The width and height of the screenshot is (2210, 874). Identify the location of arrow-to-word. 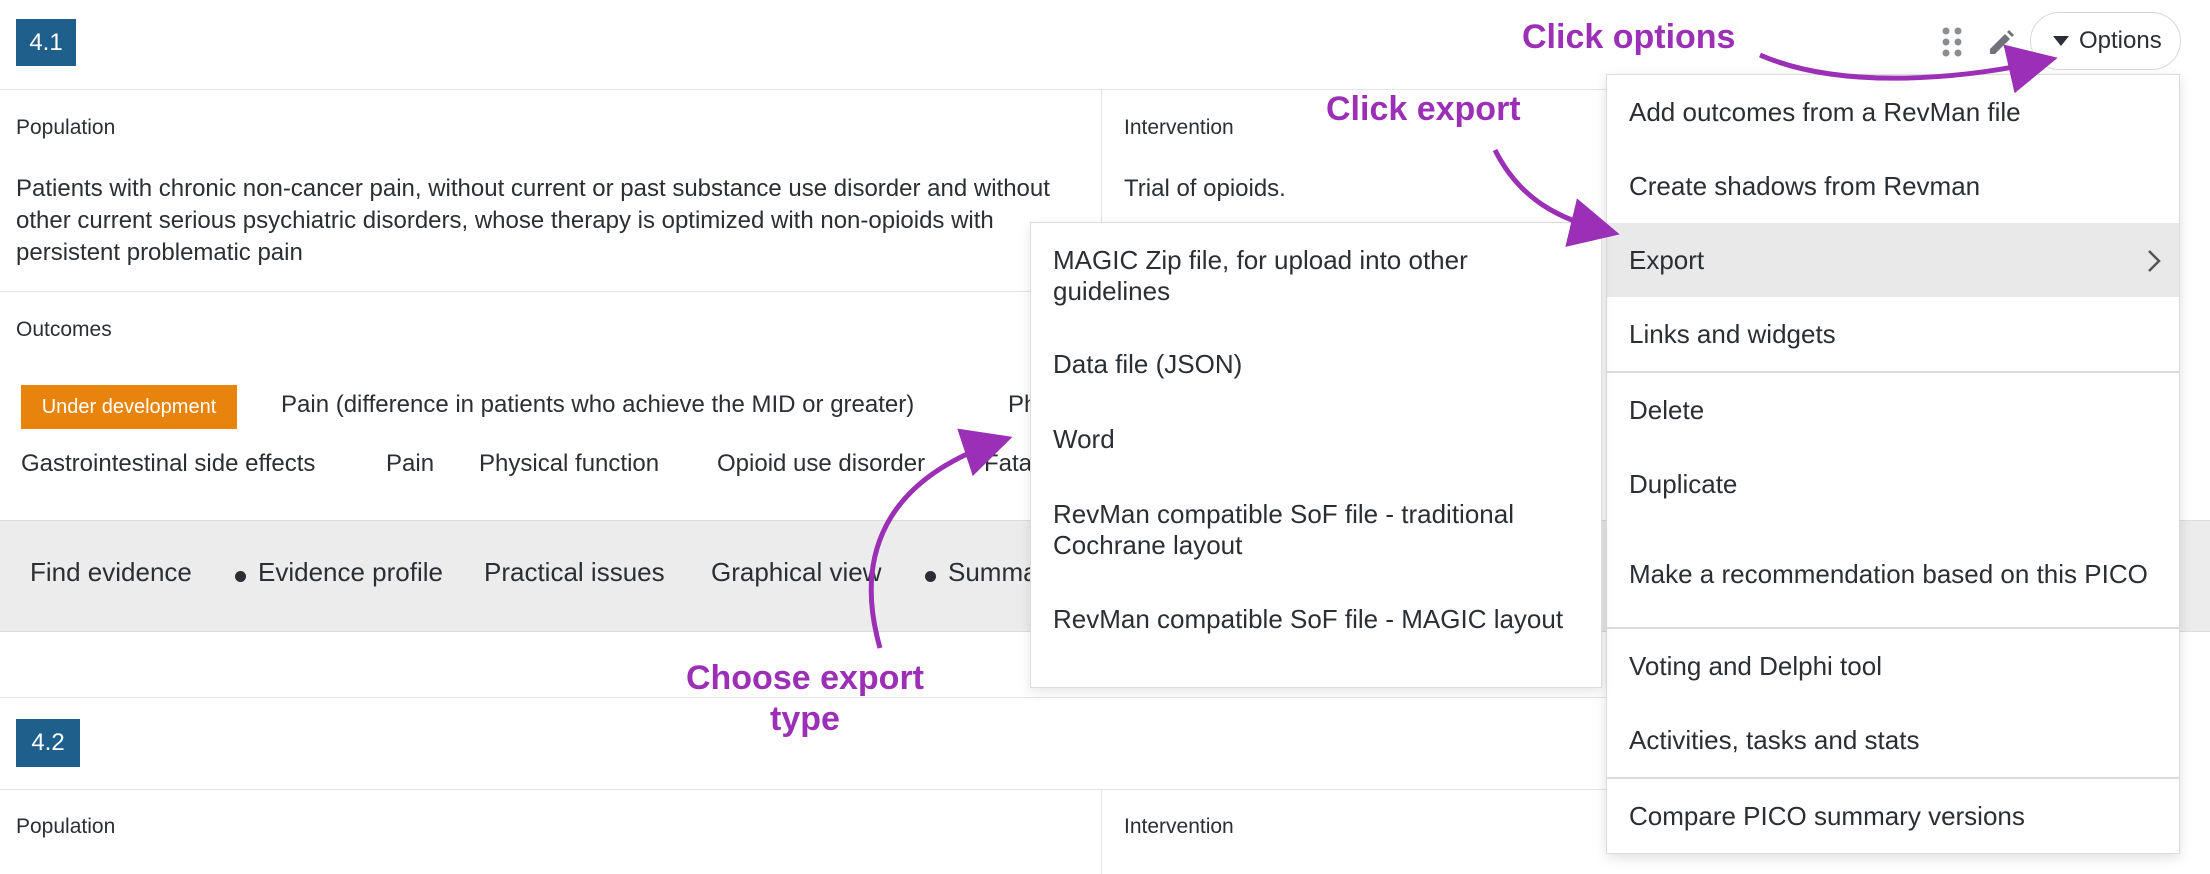
(940, 538).